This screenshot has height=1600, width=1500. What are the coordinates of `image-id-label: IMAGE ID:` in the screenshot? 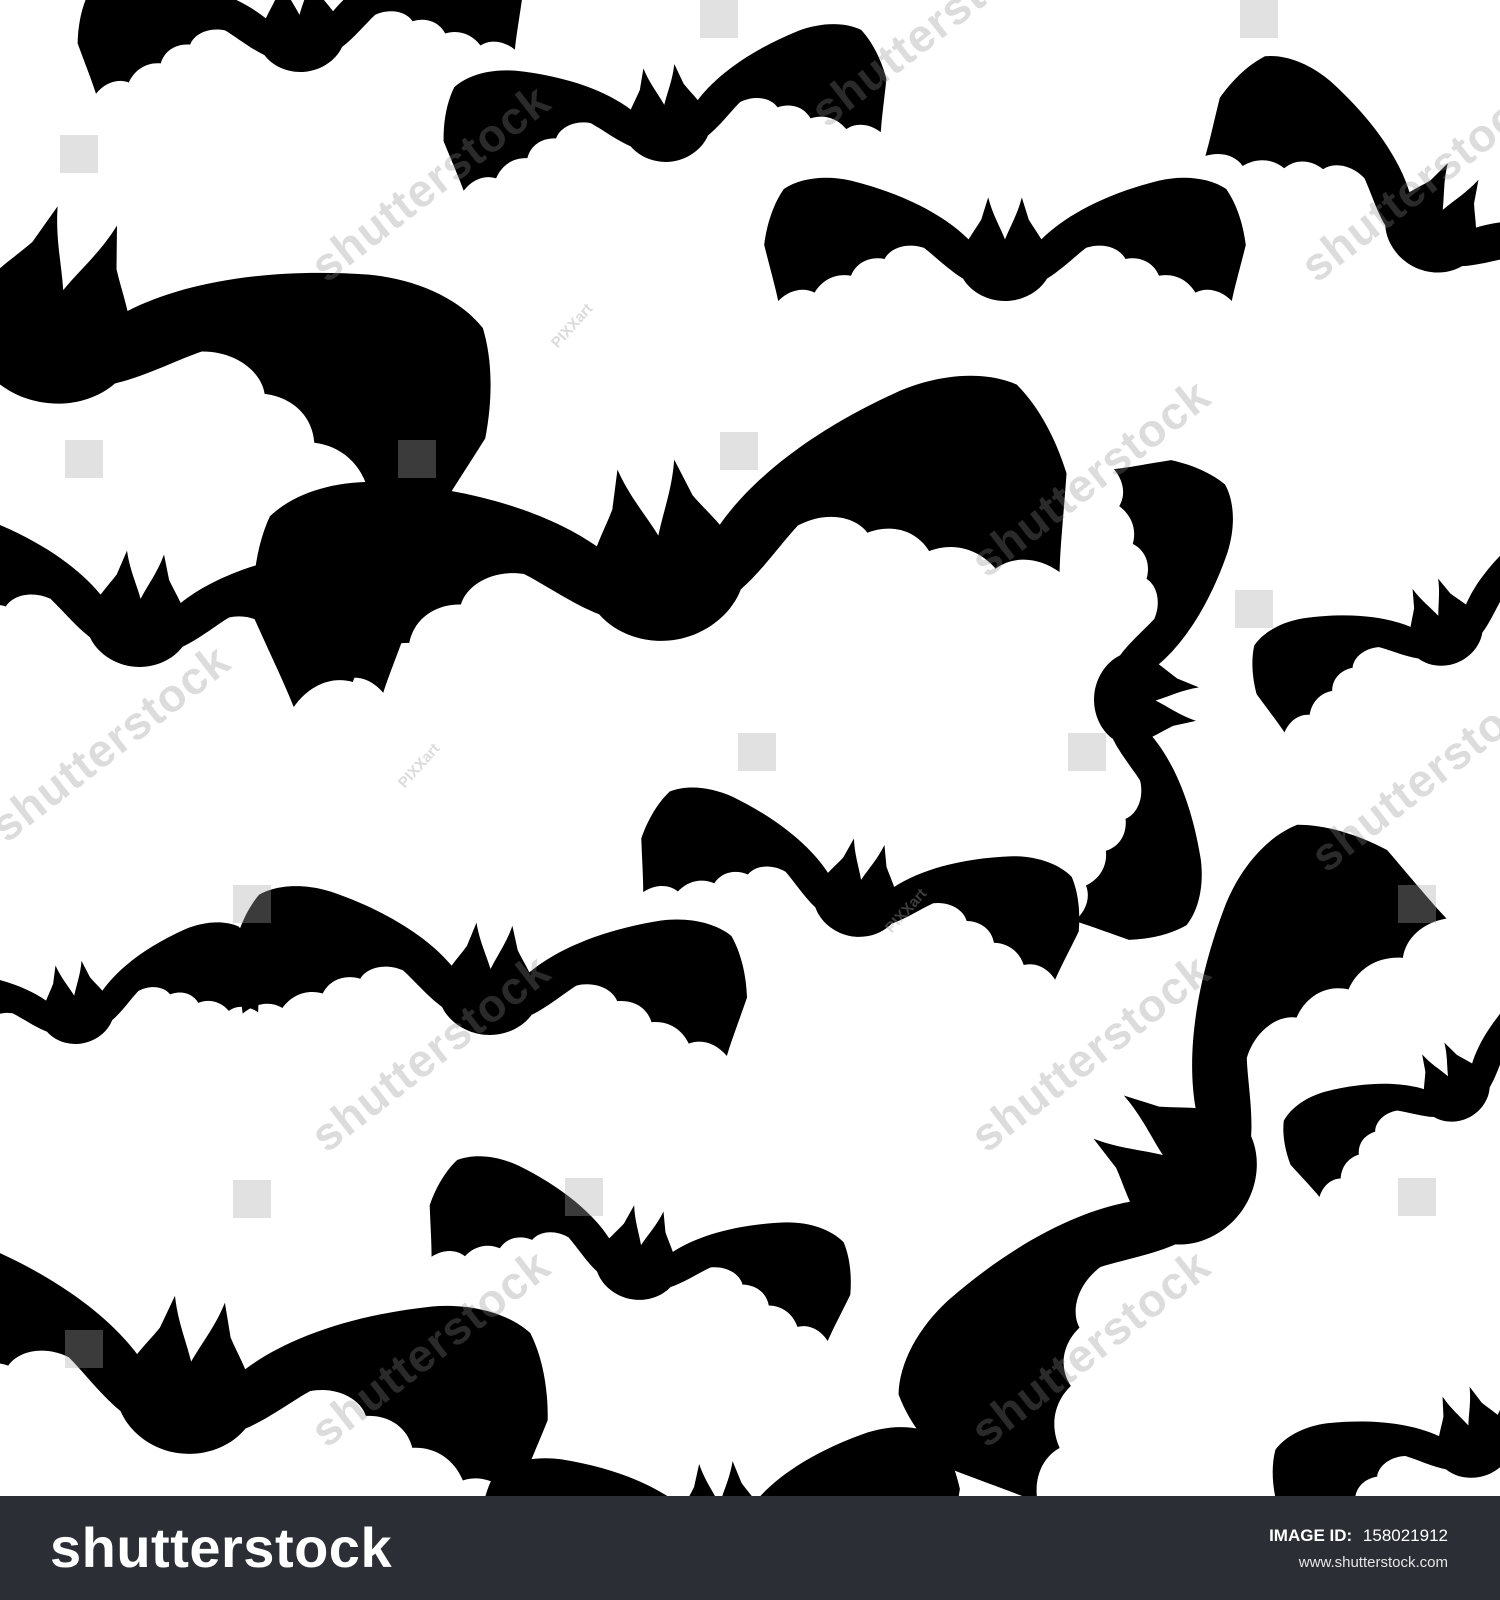 It's located at (1311, 1535).